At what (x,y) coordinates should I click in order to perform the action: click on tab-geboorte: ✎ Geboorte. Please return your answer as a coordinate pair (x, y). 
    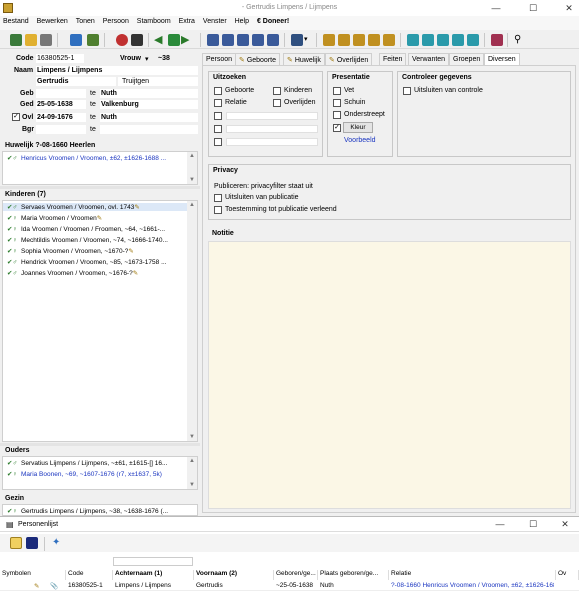
    Looking at the image, I should click on (257, 59).